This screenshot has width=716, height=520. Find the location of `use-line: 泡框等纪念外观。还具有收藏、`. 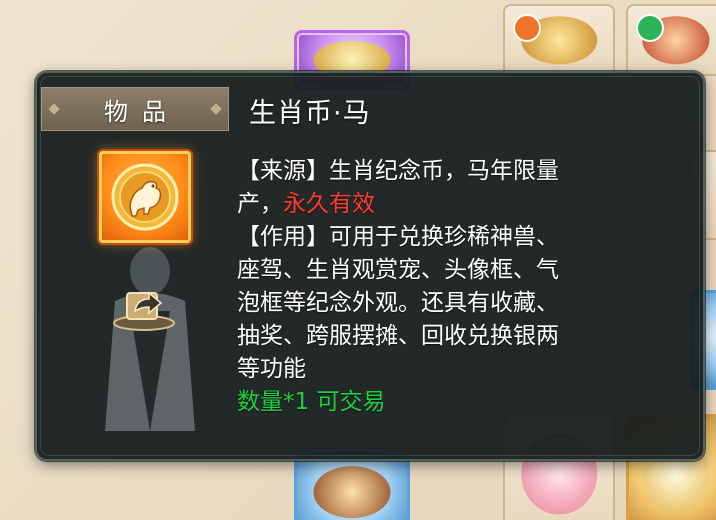

use-line: 泡框等纪念外观。还具有收藏、 is located at coordinates (398, 303).